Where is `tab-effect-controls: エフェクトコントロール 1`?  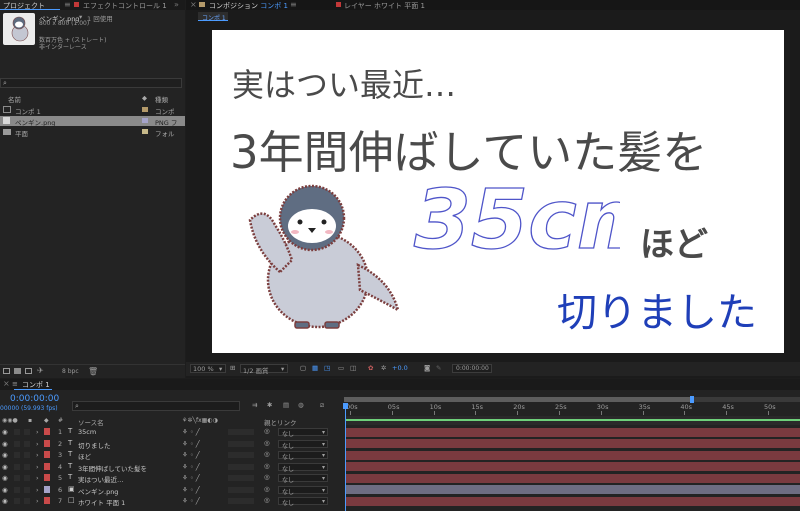
tab-effect-controls: エフェクトコントロール 1 is located at coordinates (125, 6).